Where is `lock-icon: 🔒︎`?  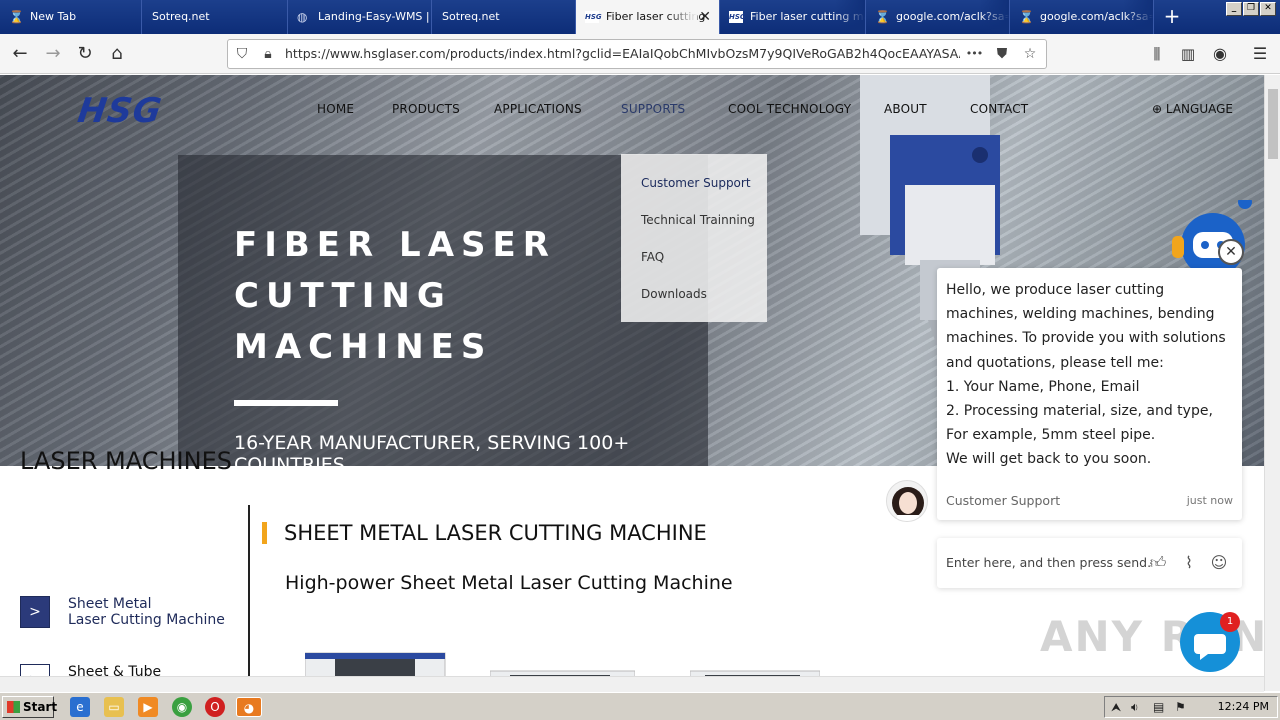 lock-icon: 🔒︎ is located at coordinates (268, 54).